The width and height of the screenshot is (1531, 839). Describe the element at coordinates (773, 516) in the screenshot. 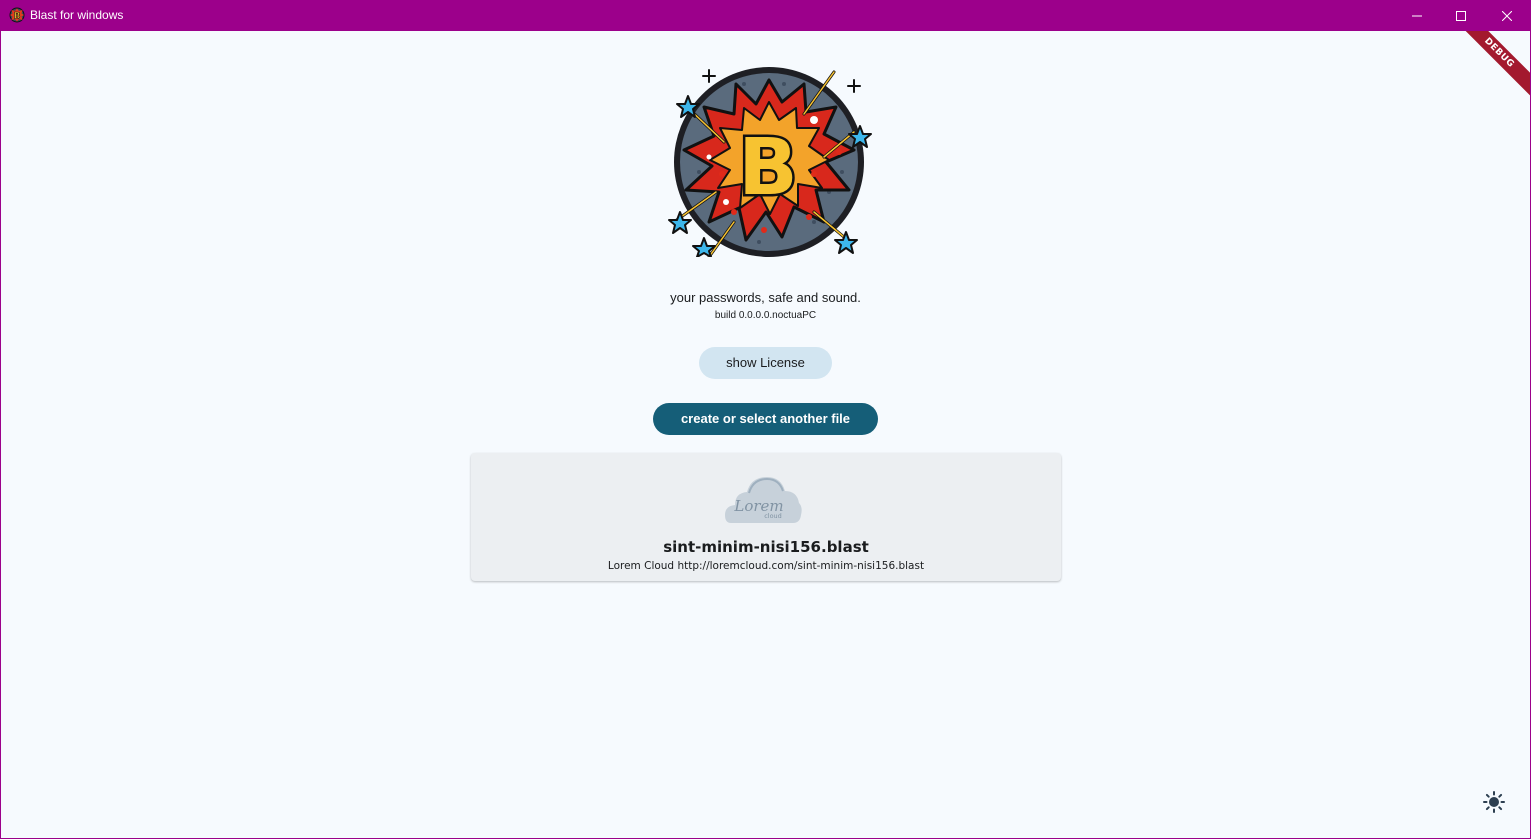

I see `cloud-logo-subtext: cloud` at that location.